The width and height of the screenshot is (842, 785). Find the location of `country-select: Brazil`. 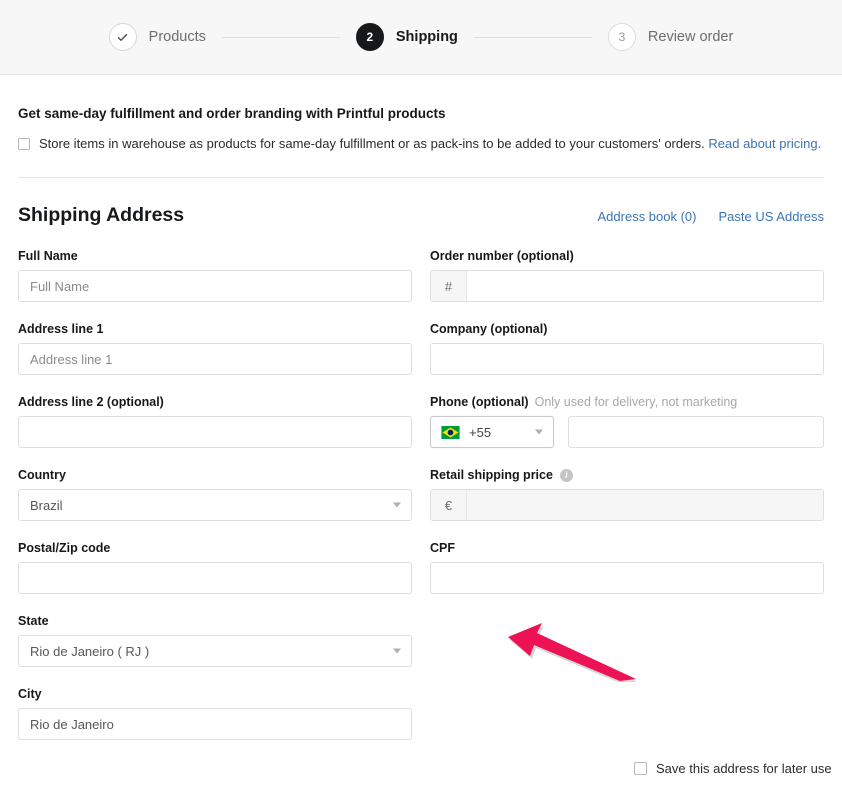

country-select: Brazil is located at coordinates (215, 505).